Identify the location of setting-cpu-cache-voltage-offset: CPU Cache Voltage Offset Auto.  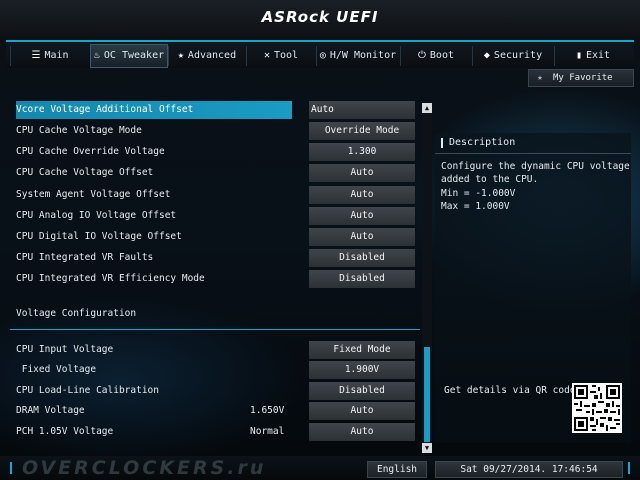
(215, 173).